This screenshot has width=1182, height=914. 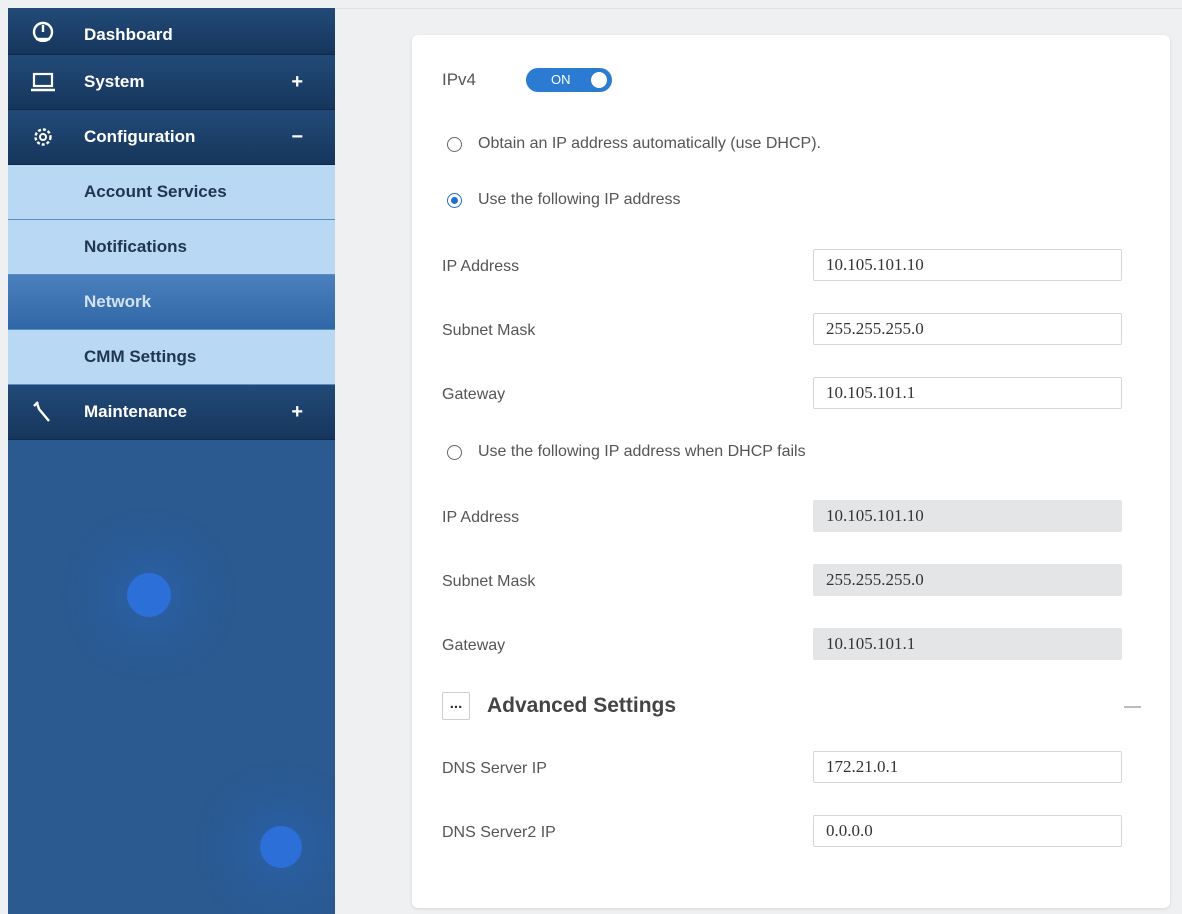 What do you see at coordinates (967, 580) in the screenshot?
I see `fallback-subnet-mask-input: 255.255.255.0` at bounding box center [967, 580].